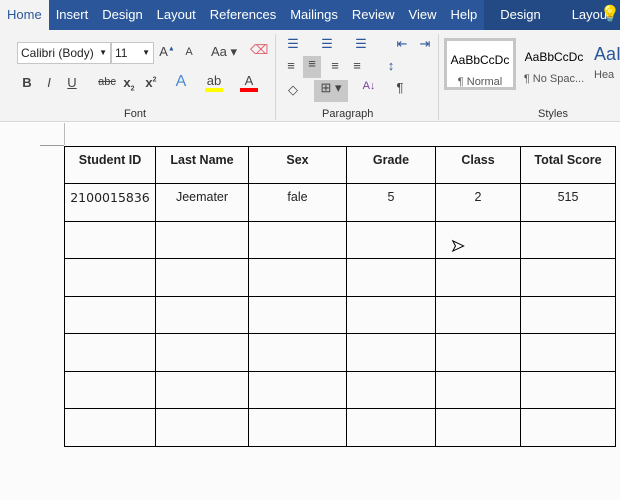  I want to click on align-left-icon: ≡, so click(291, 65).